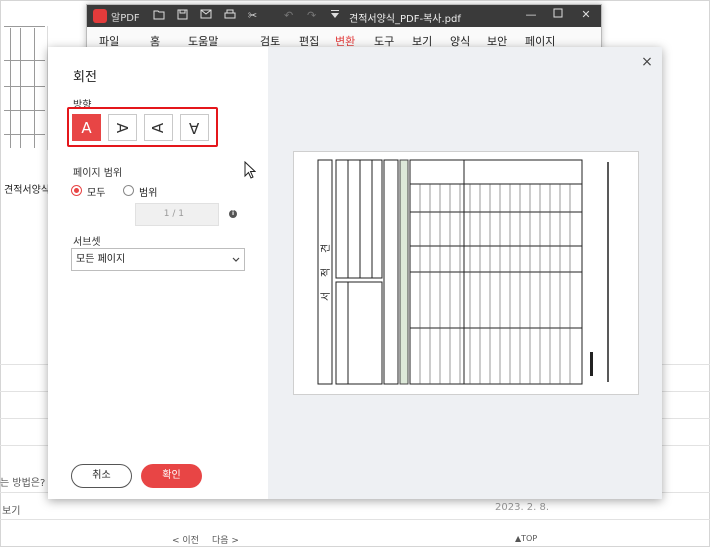 Image resolution: width=710 pixels, height=547 pixels. I want to click on scissors-icon: ✂, so click(252, 16).